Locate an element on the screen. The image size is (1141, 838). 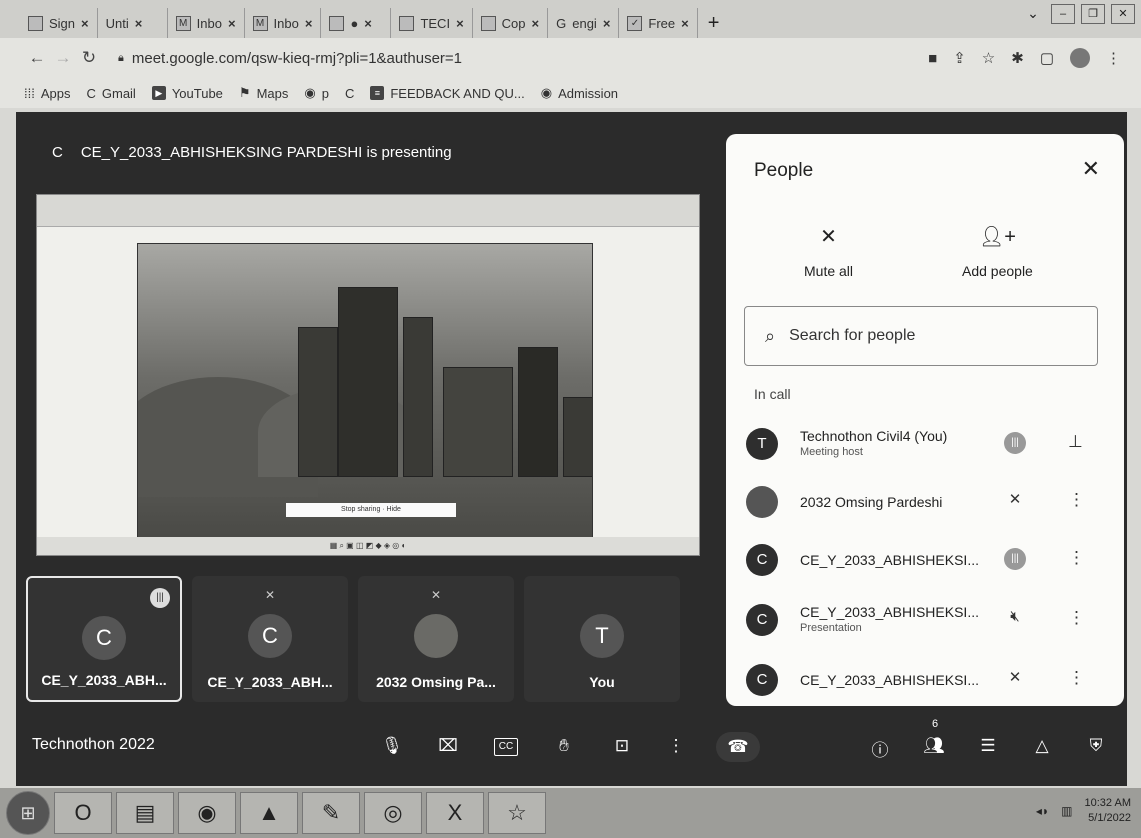
minimize-button: – is located at coordinates (1063, 14).